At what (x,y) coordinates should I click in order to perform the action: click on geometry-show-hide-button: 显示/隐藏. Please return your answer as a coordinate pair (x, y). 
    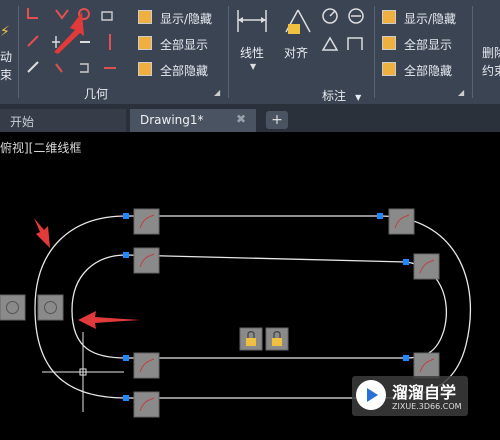
    Looking at the image, I should click on (183, 17).